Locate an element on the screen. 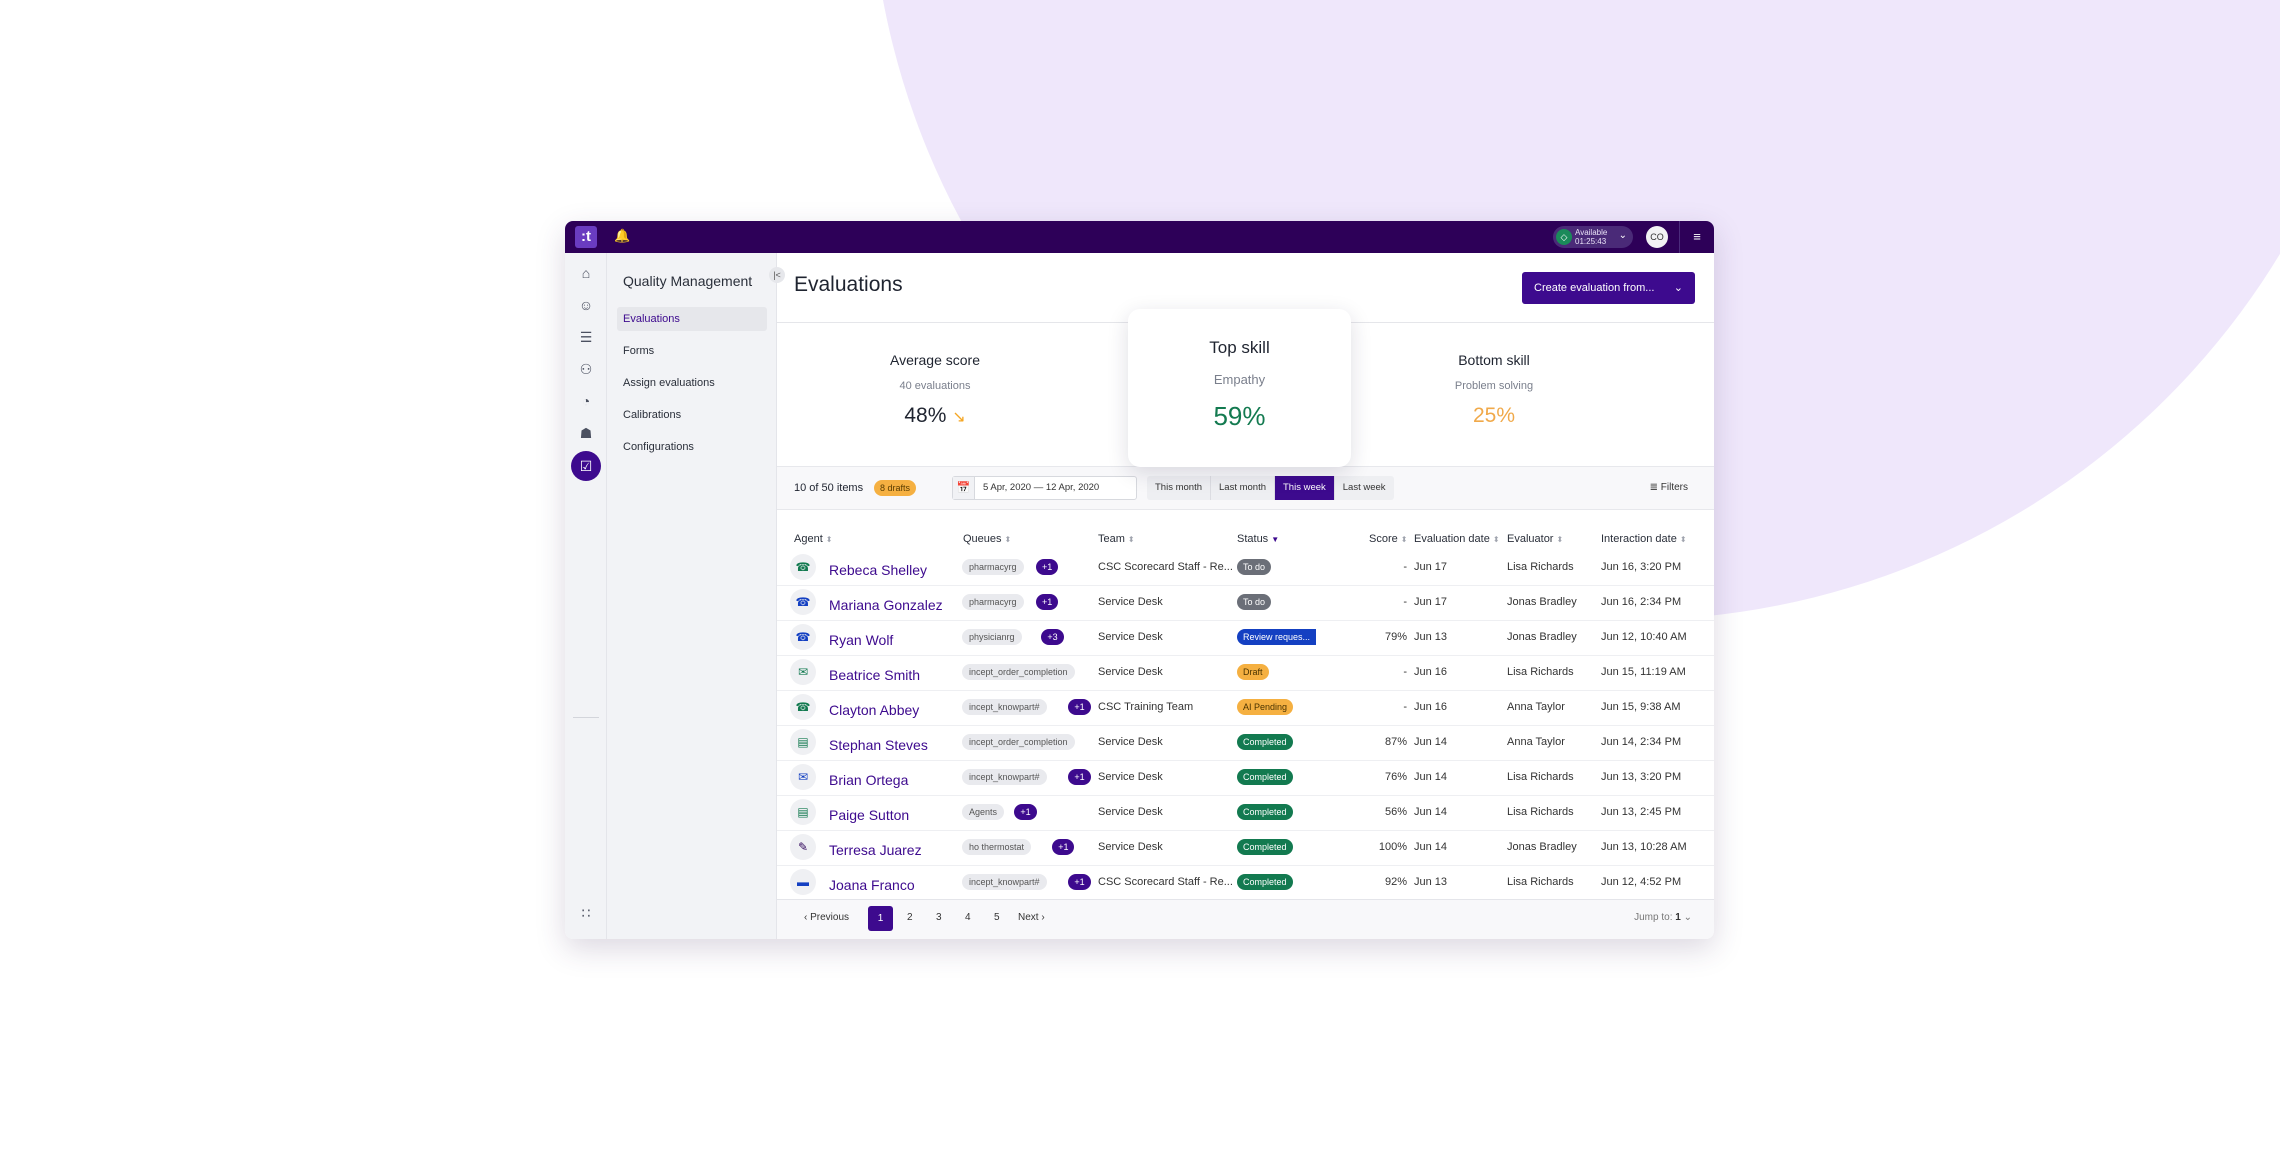 This screenshot has height=1160, width=2280. agent-name-link: Rebeca Shelley is located at coordinates (878, 570).